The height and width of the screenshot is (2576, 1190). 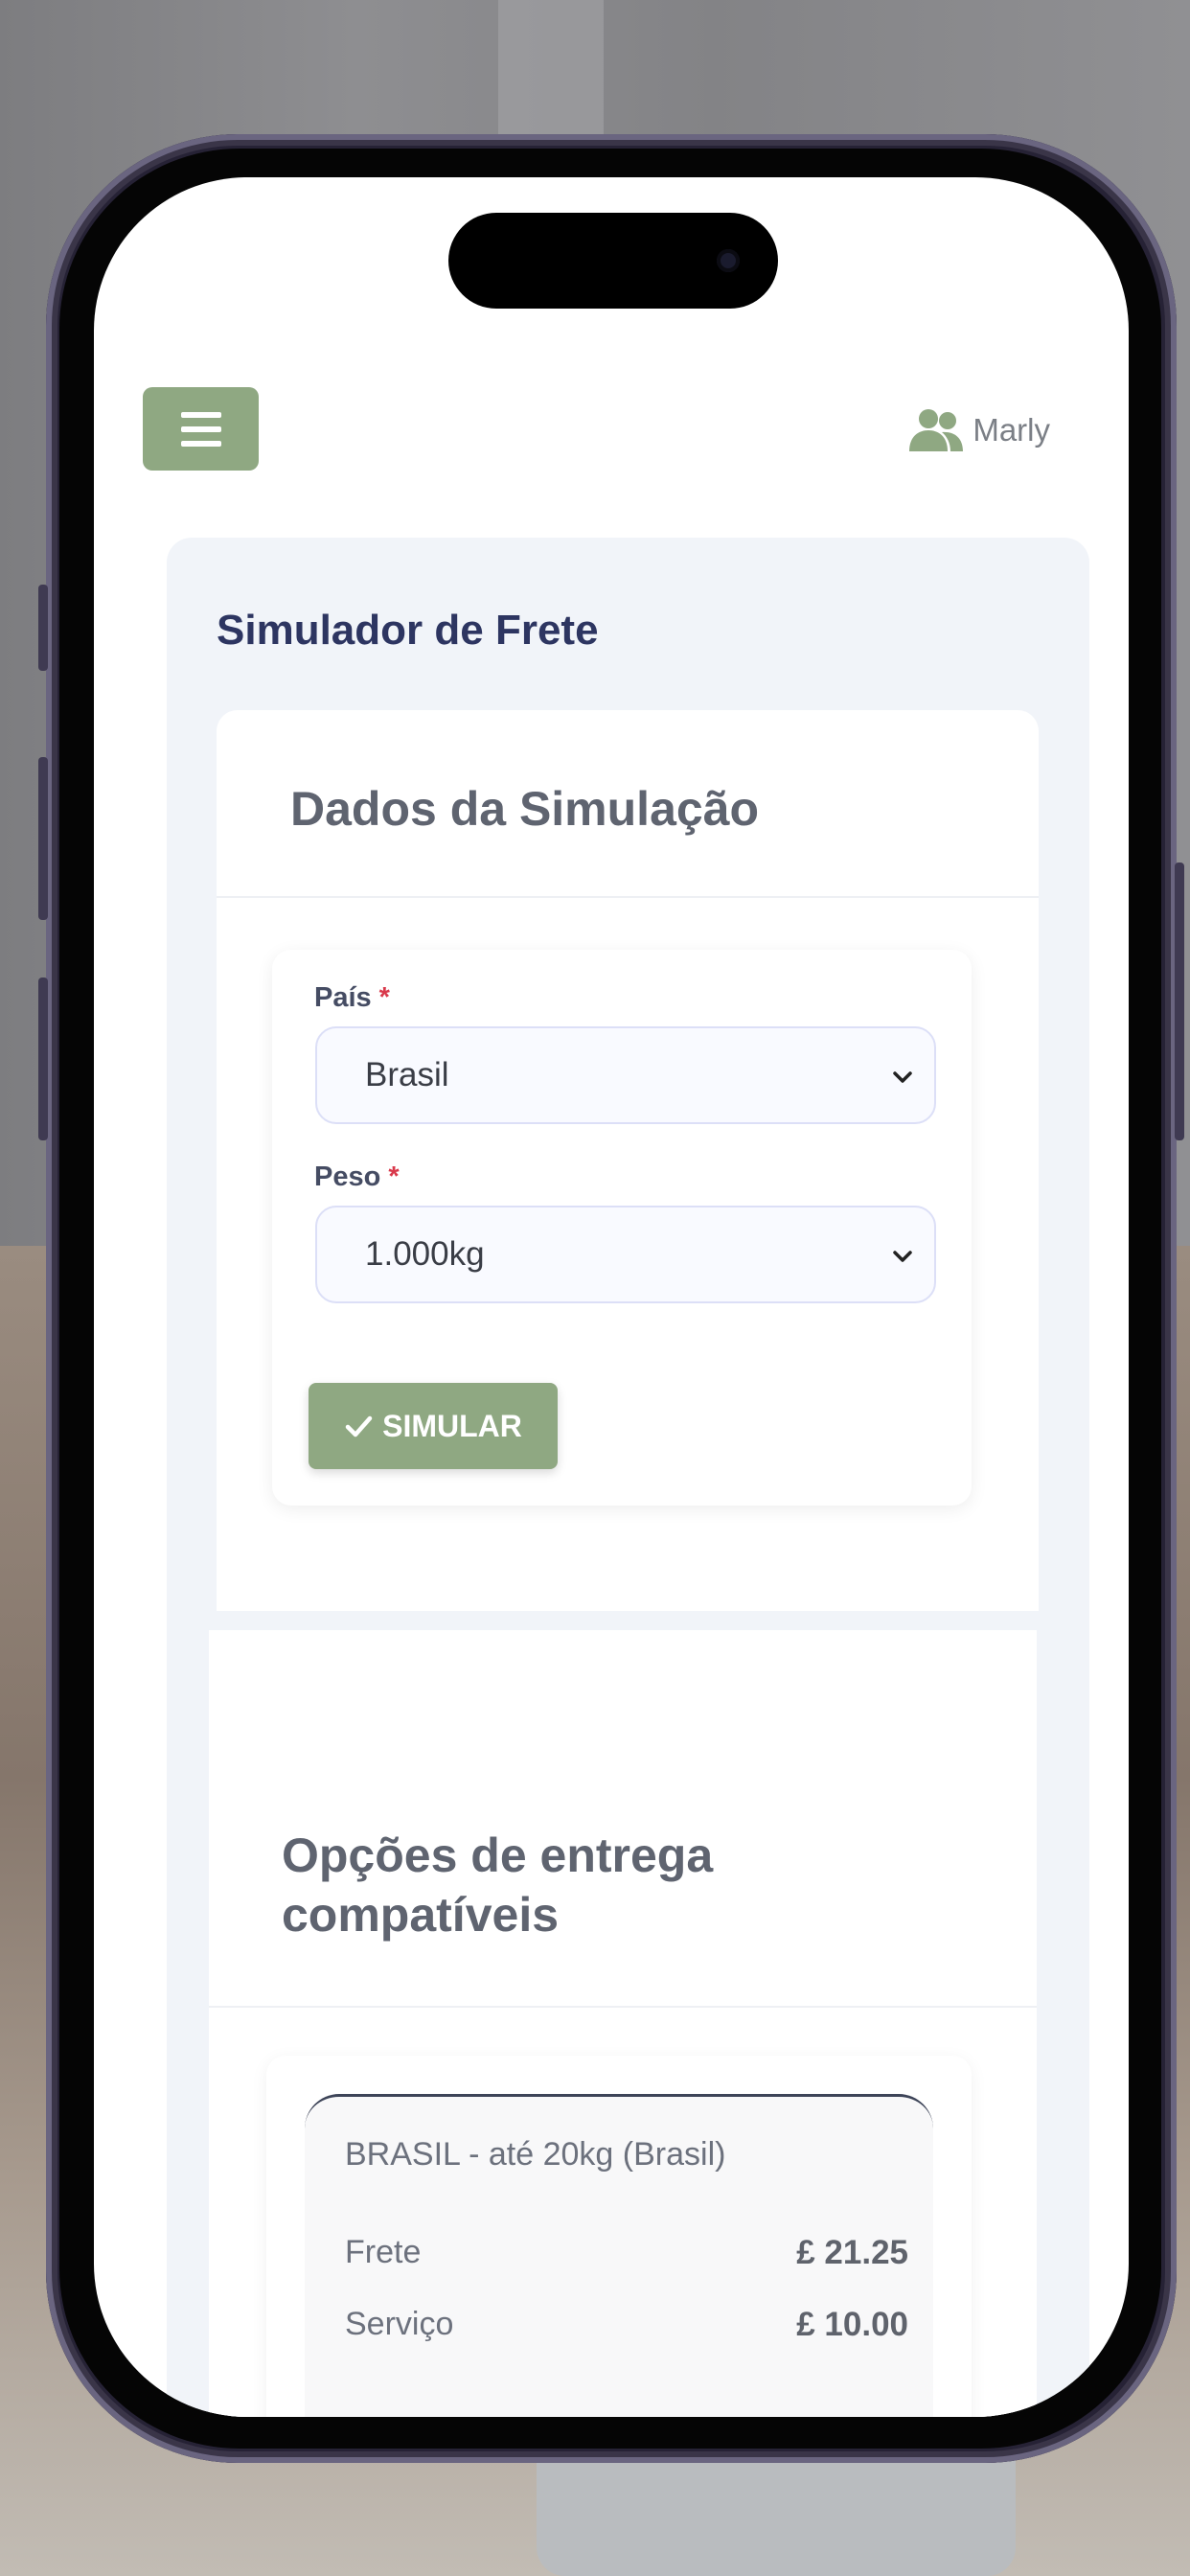 What do you see at coordinates (383, 2252) in the screenshot?
I see `fee-label-frete: Frete` at bounding box center [383, 2252].